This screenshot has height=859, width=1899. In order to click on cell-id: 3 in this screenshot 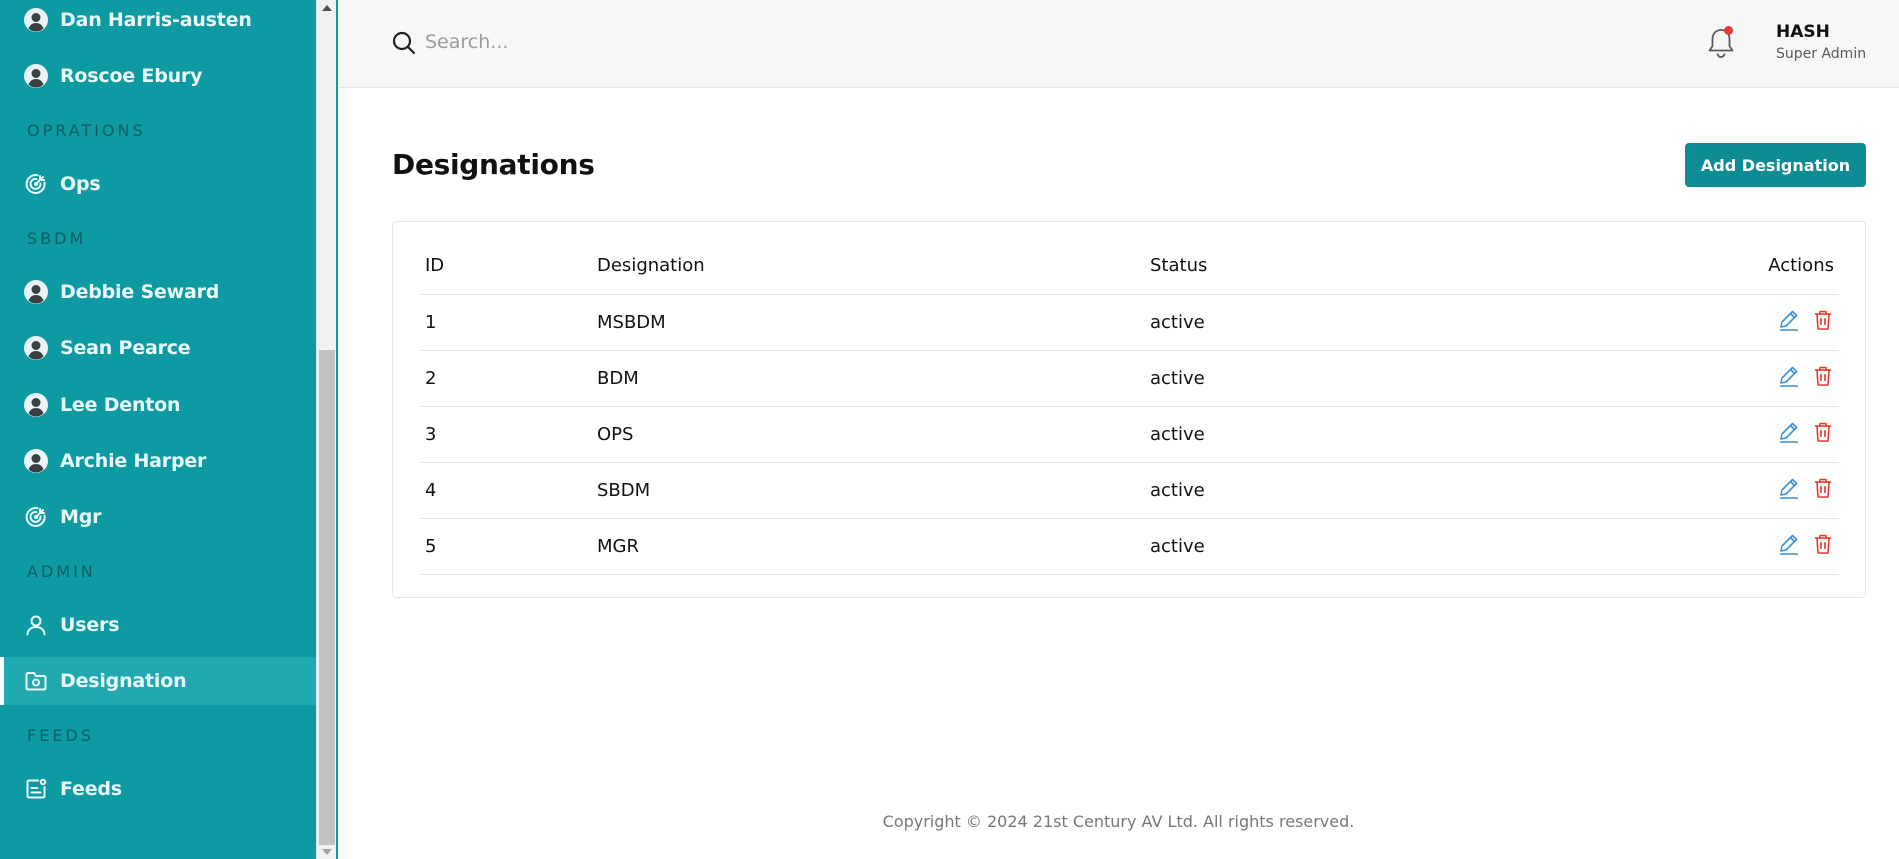, I will do `click(506, 434)`.